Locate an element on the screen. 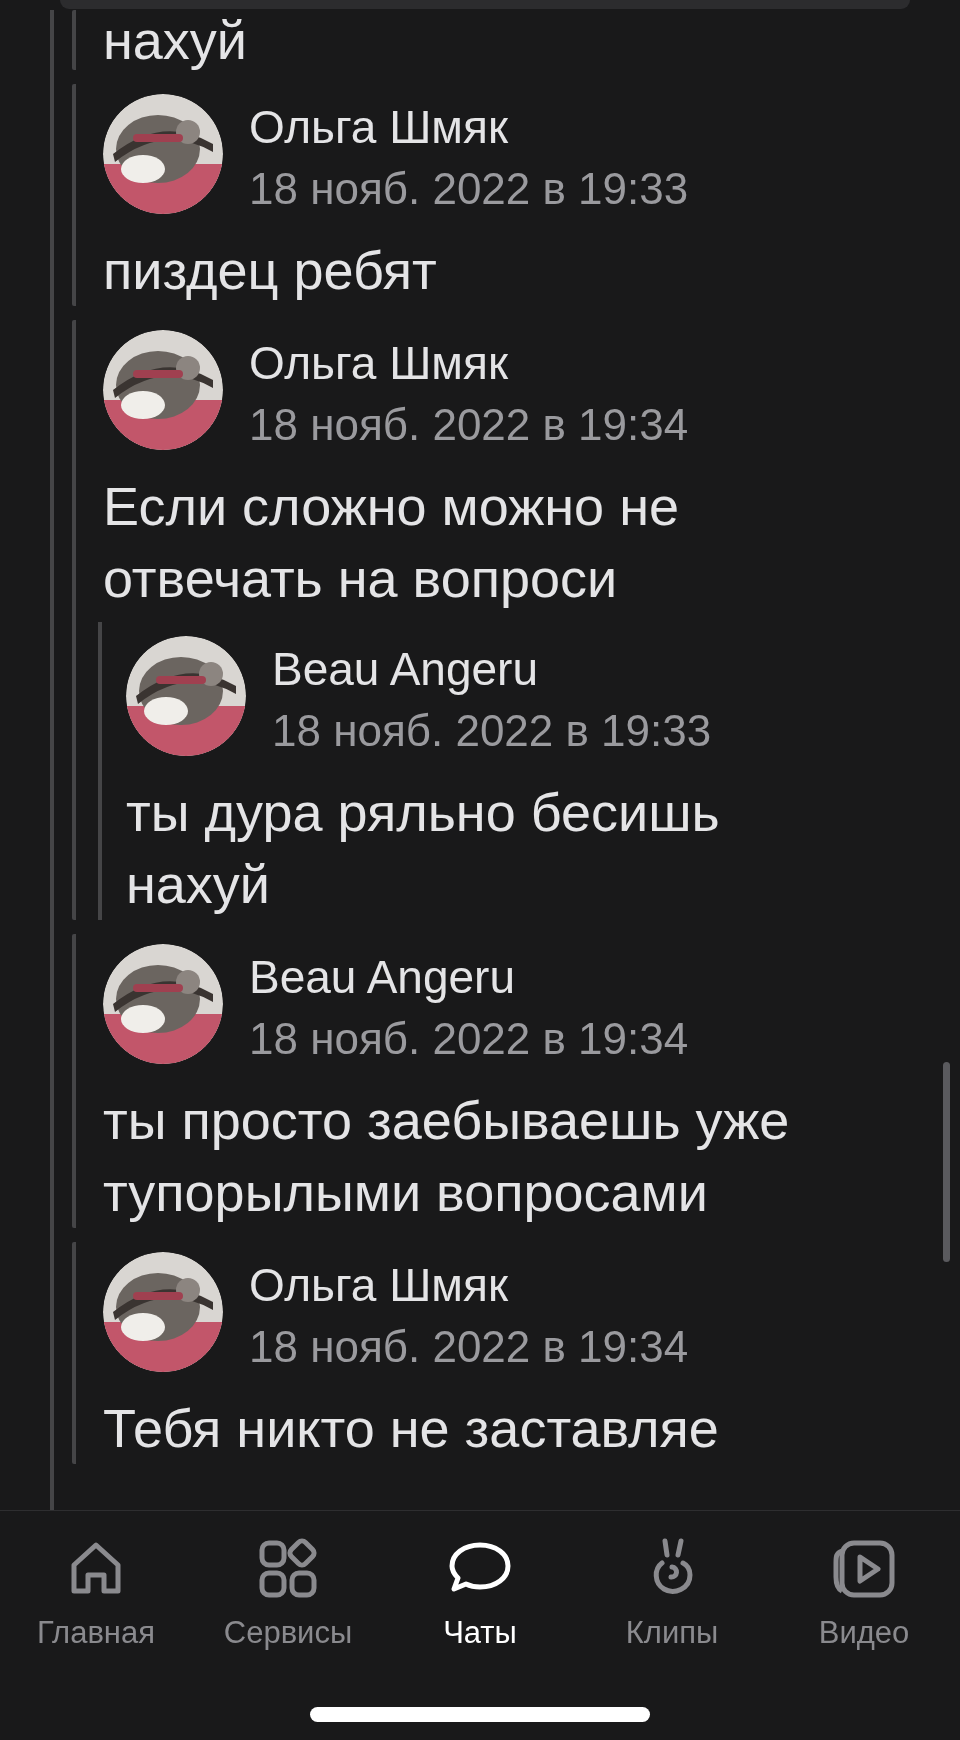  tab-button: Главная is located at coordinates (96, 1592).